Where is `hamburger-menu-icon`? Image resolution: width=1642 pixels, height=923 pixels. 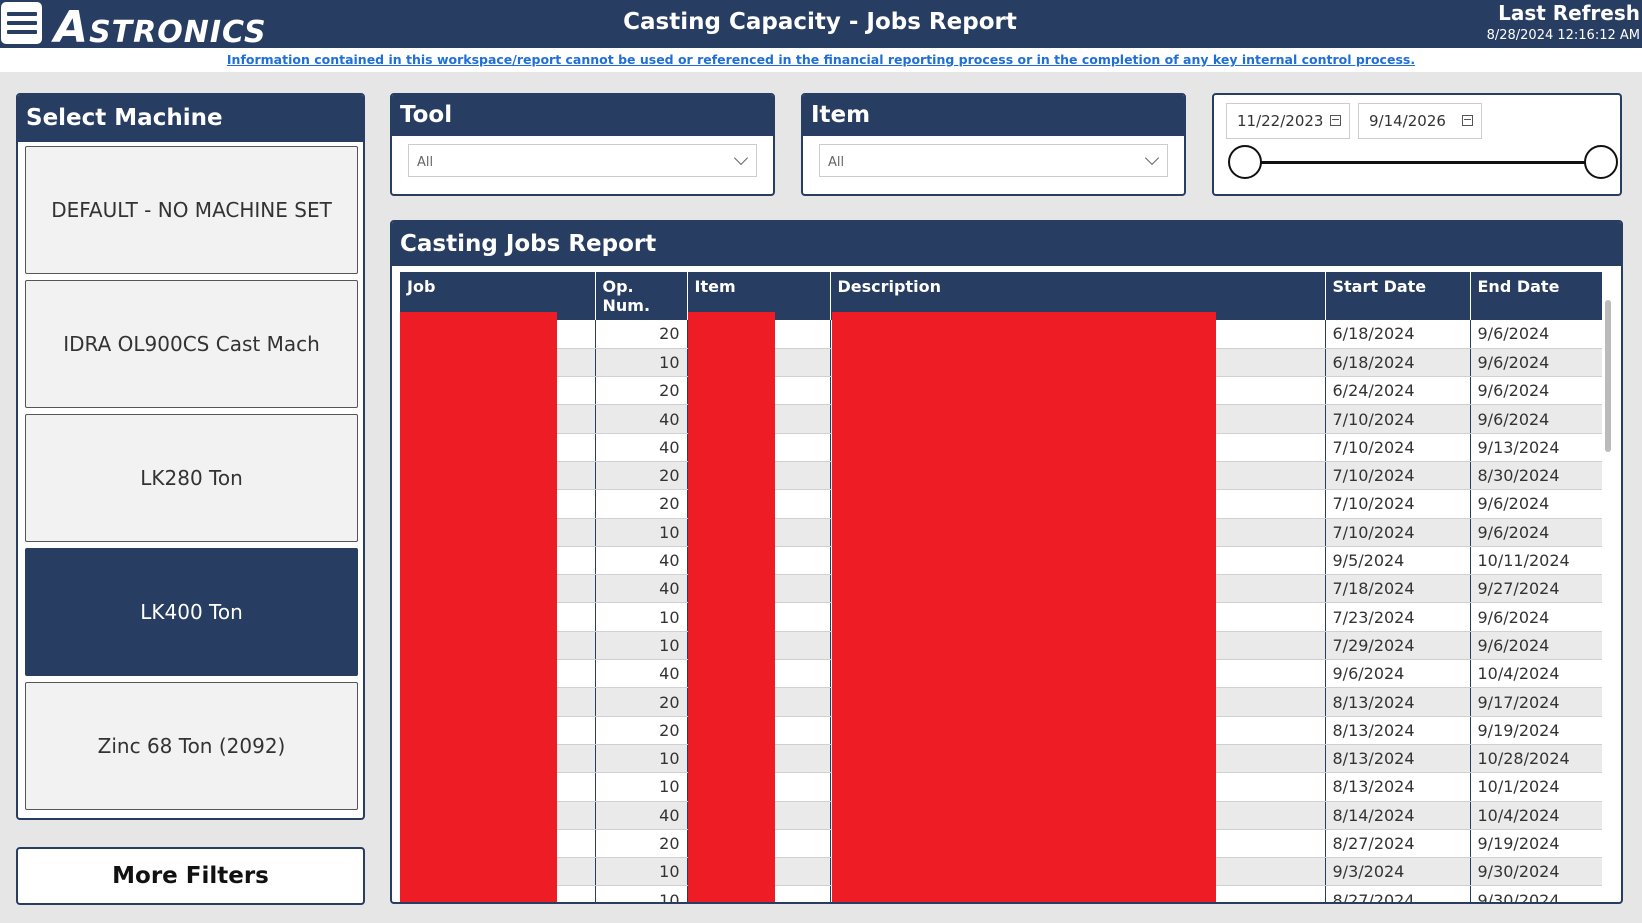
hamburger-menu-icon is located at coordinates (21, 23).